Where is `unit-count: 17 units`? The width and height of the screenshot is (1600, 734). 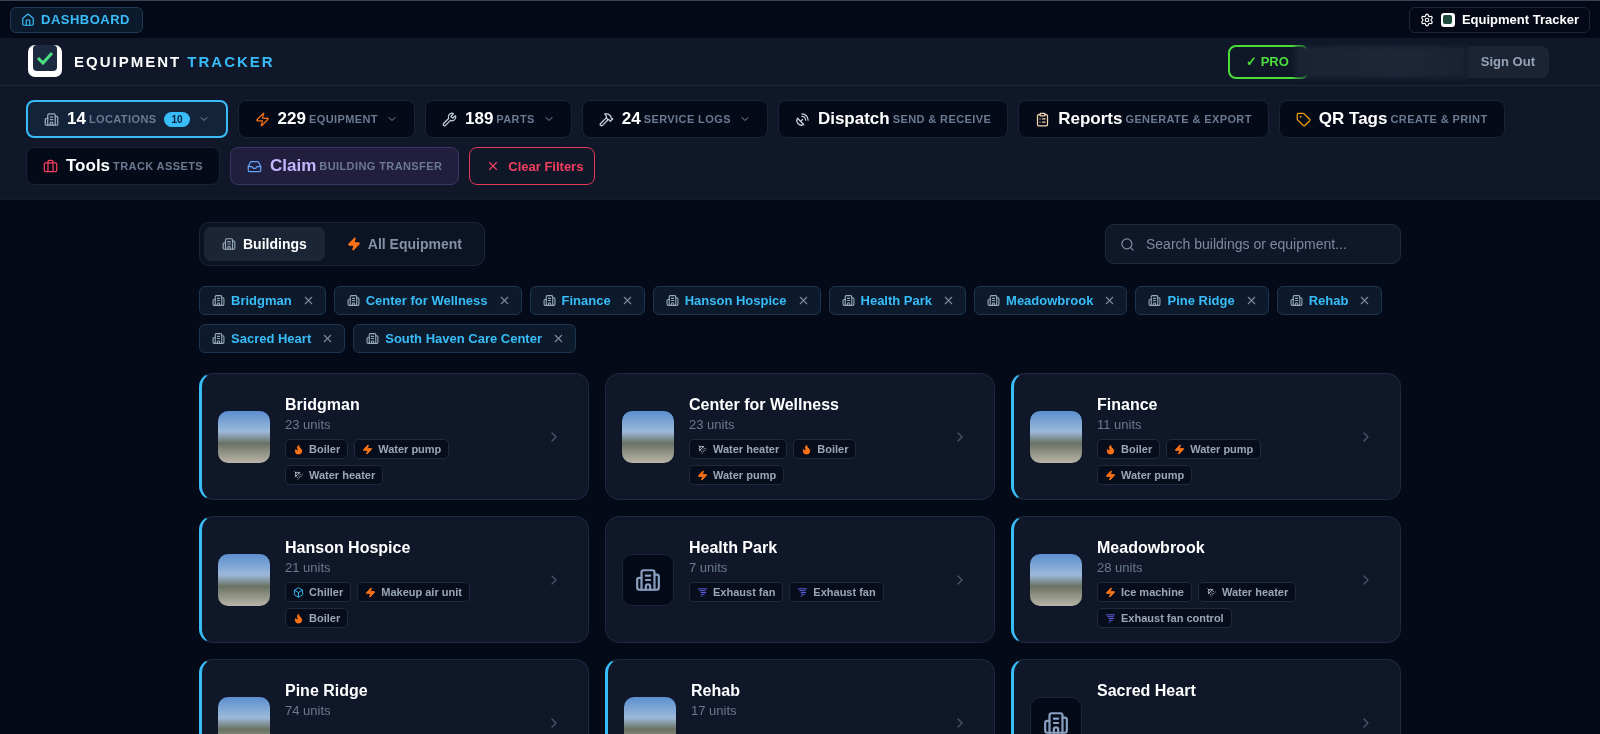
unit-count: 17 units is located at coordinates (714, 710).